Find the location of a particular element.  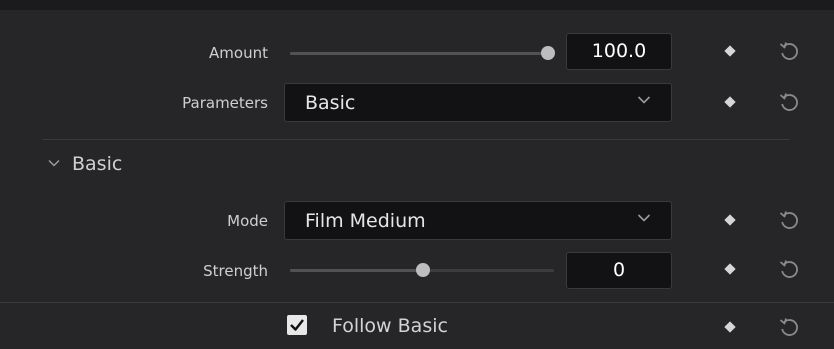

parameters-dropdown: Basic is located at coordinates (478, 102).